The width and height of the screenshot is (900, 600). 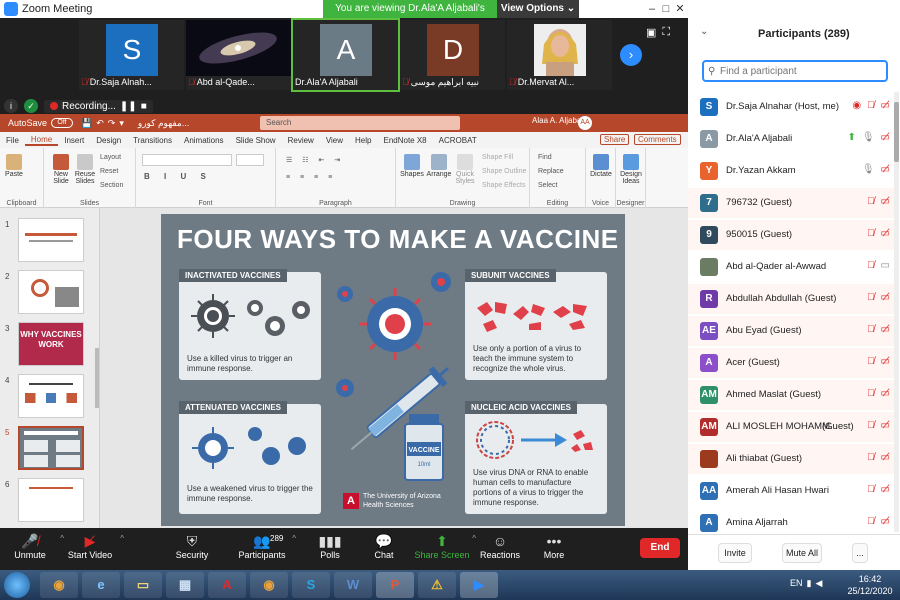 I want to click on participant-row: AM Ahmed Maslat (Guest) 🎙̸ ▭̸, so click(x=791, y=395).